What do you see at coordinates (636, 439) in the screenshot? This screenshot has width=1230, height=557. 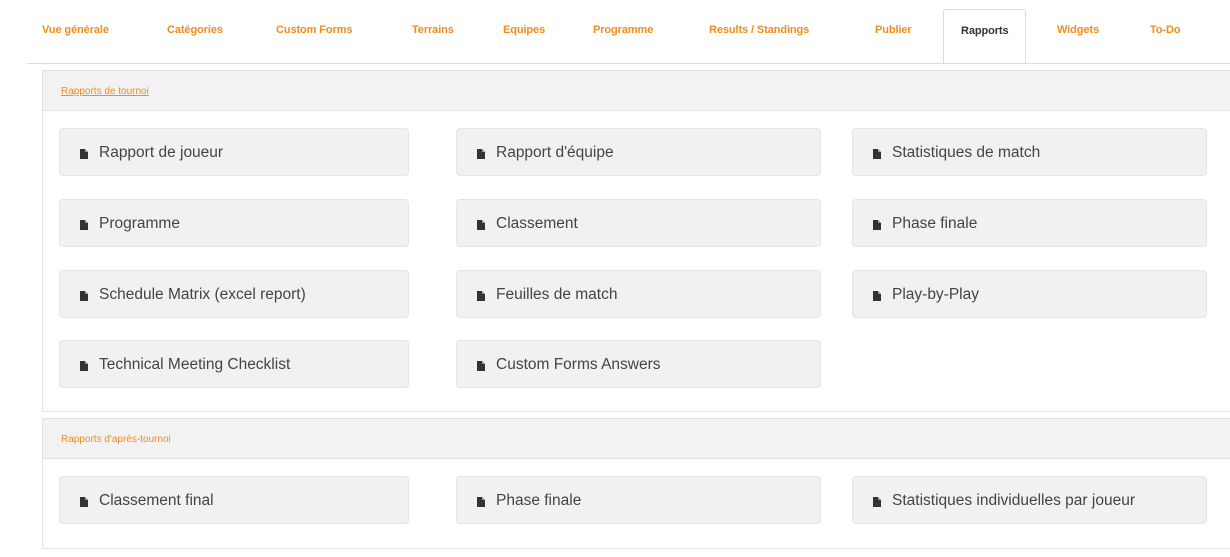 I see `post-tournament-reports-header: Rapports d'après-tournoi` at bounding box center [636, 439].